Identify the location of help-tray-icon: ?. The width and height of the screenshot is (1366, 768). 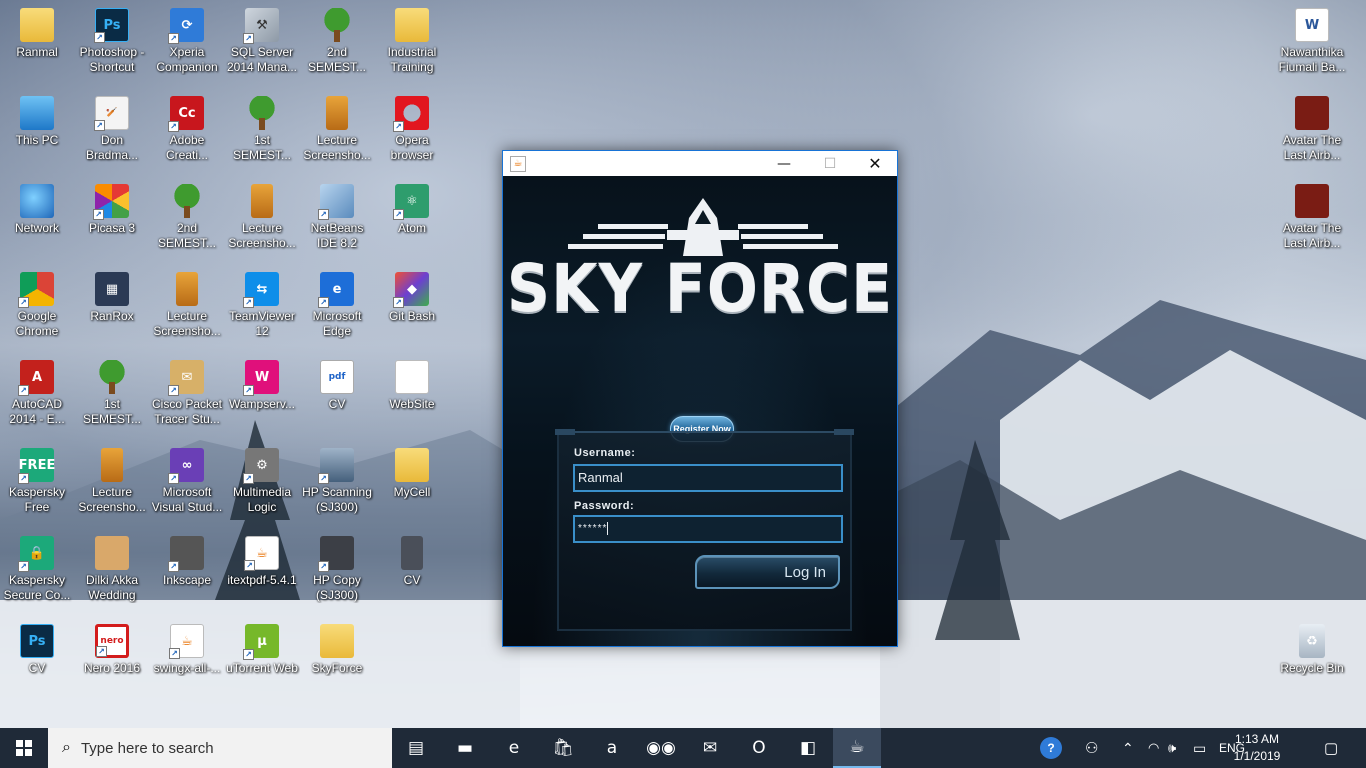
(1051, 748).